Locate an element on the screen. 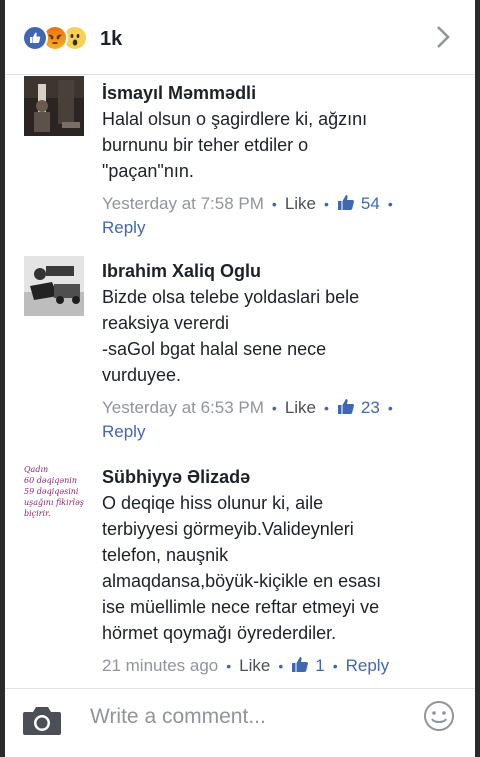 Image resolution: width=480 pixels, height=757 pixels. comment-timestamp: Yesterday at 6:53 PM is located at coordinates (183, 407).